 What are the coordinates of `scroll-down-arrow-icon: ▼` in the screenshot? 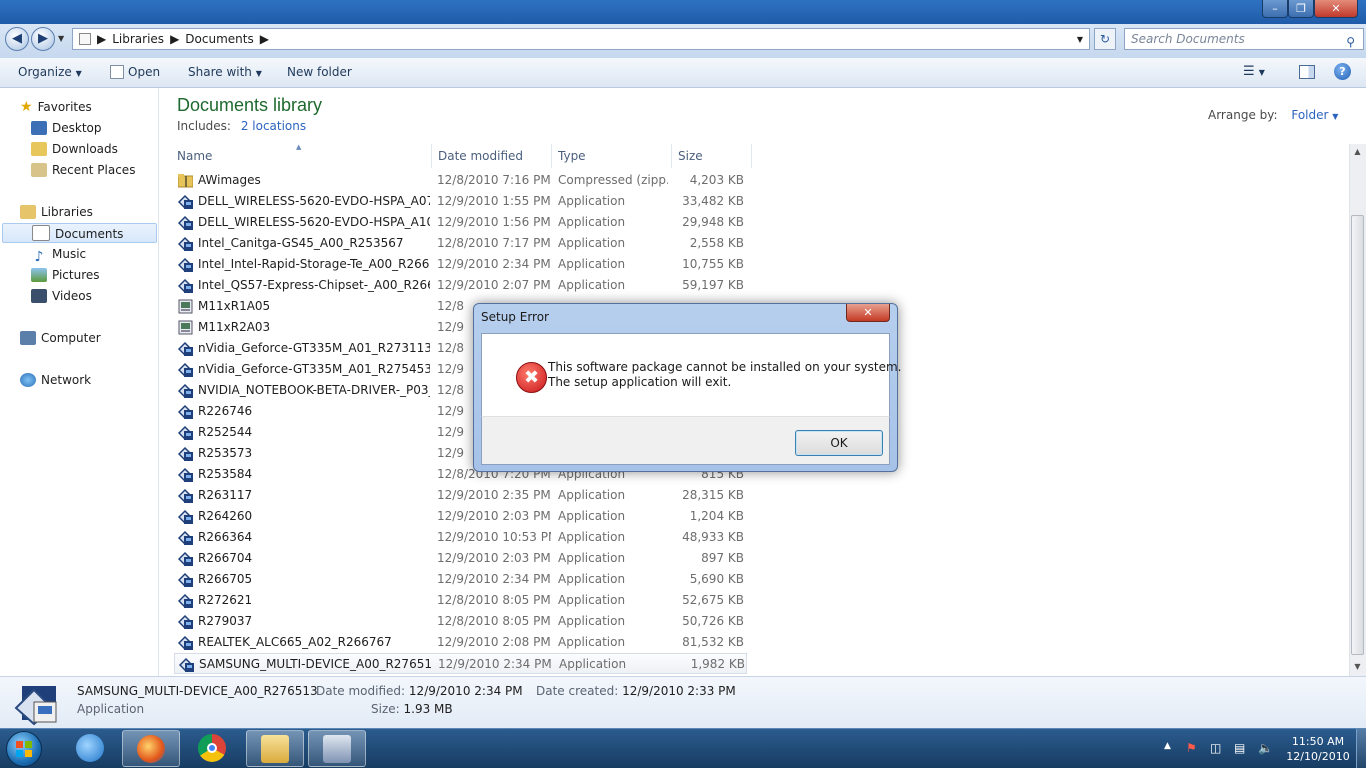 It's located at (1357, 667).